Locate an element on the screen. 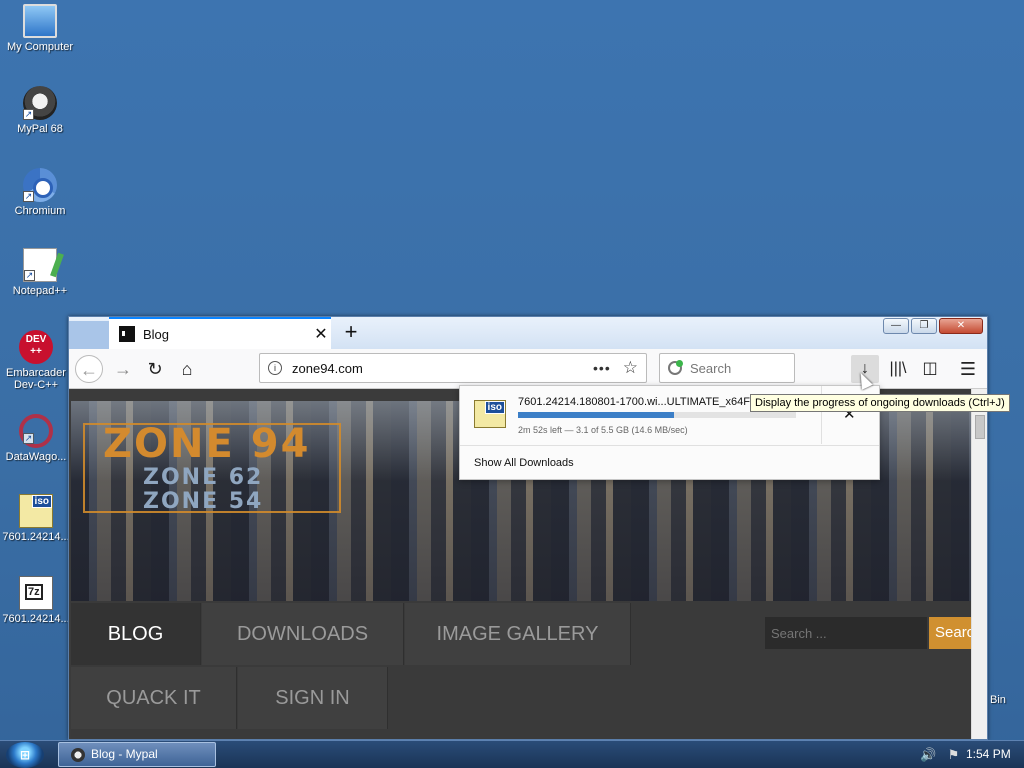  desktop-icon-label: My Computer is located at coordinates (40, 47).